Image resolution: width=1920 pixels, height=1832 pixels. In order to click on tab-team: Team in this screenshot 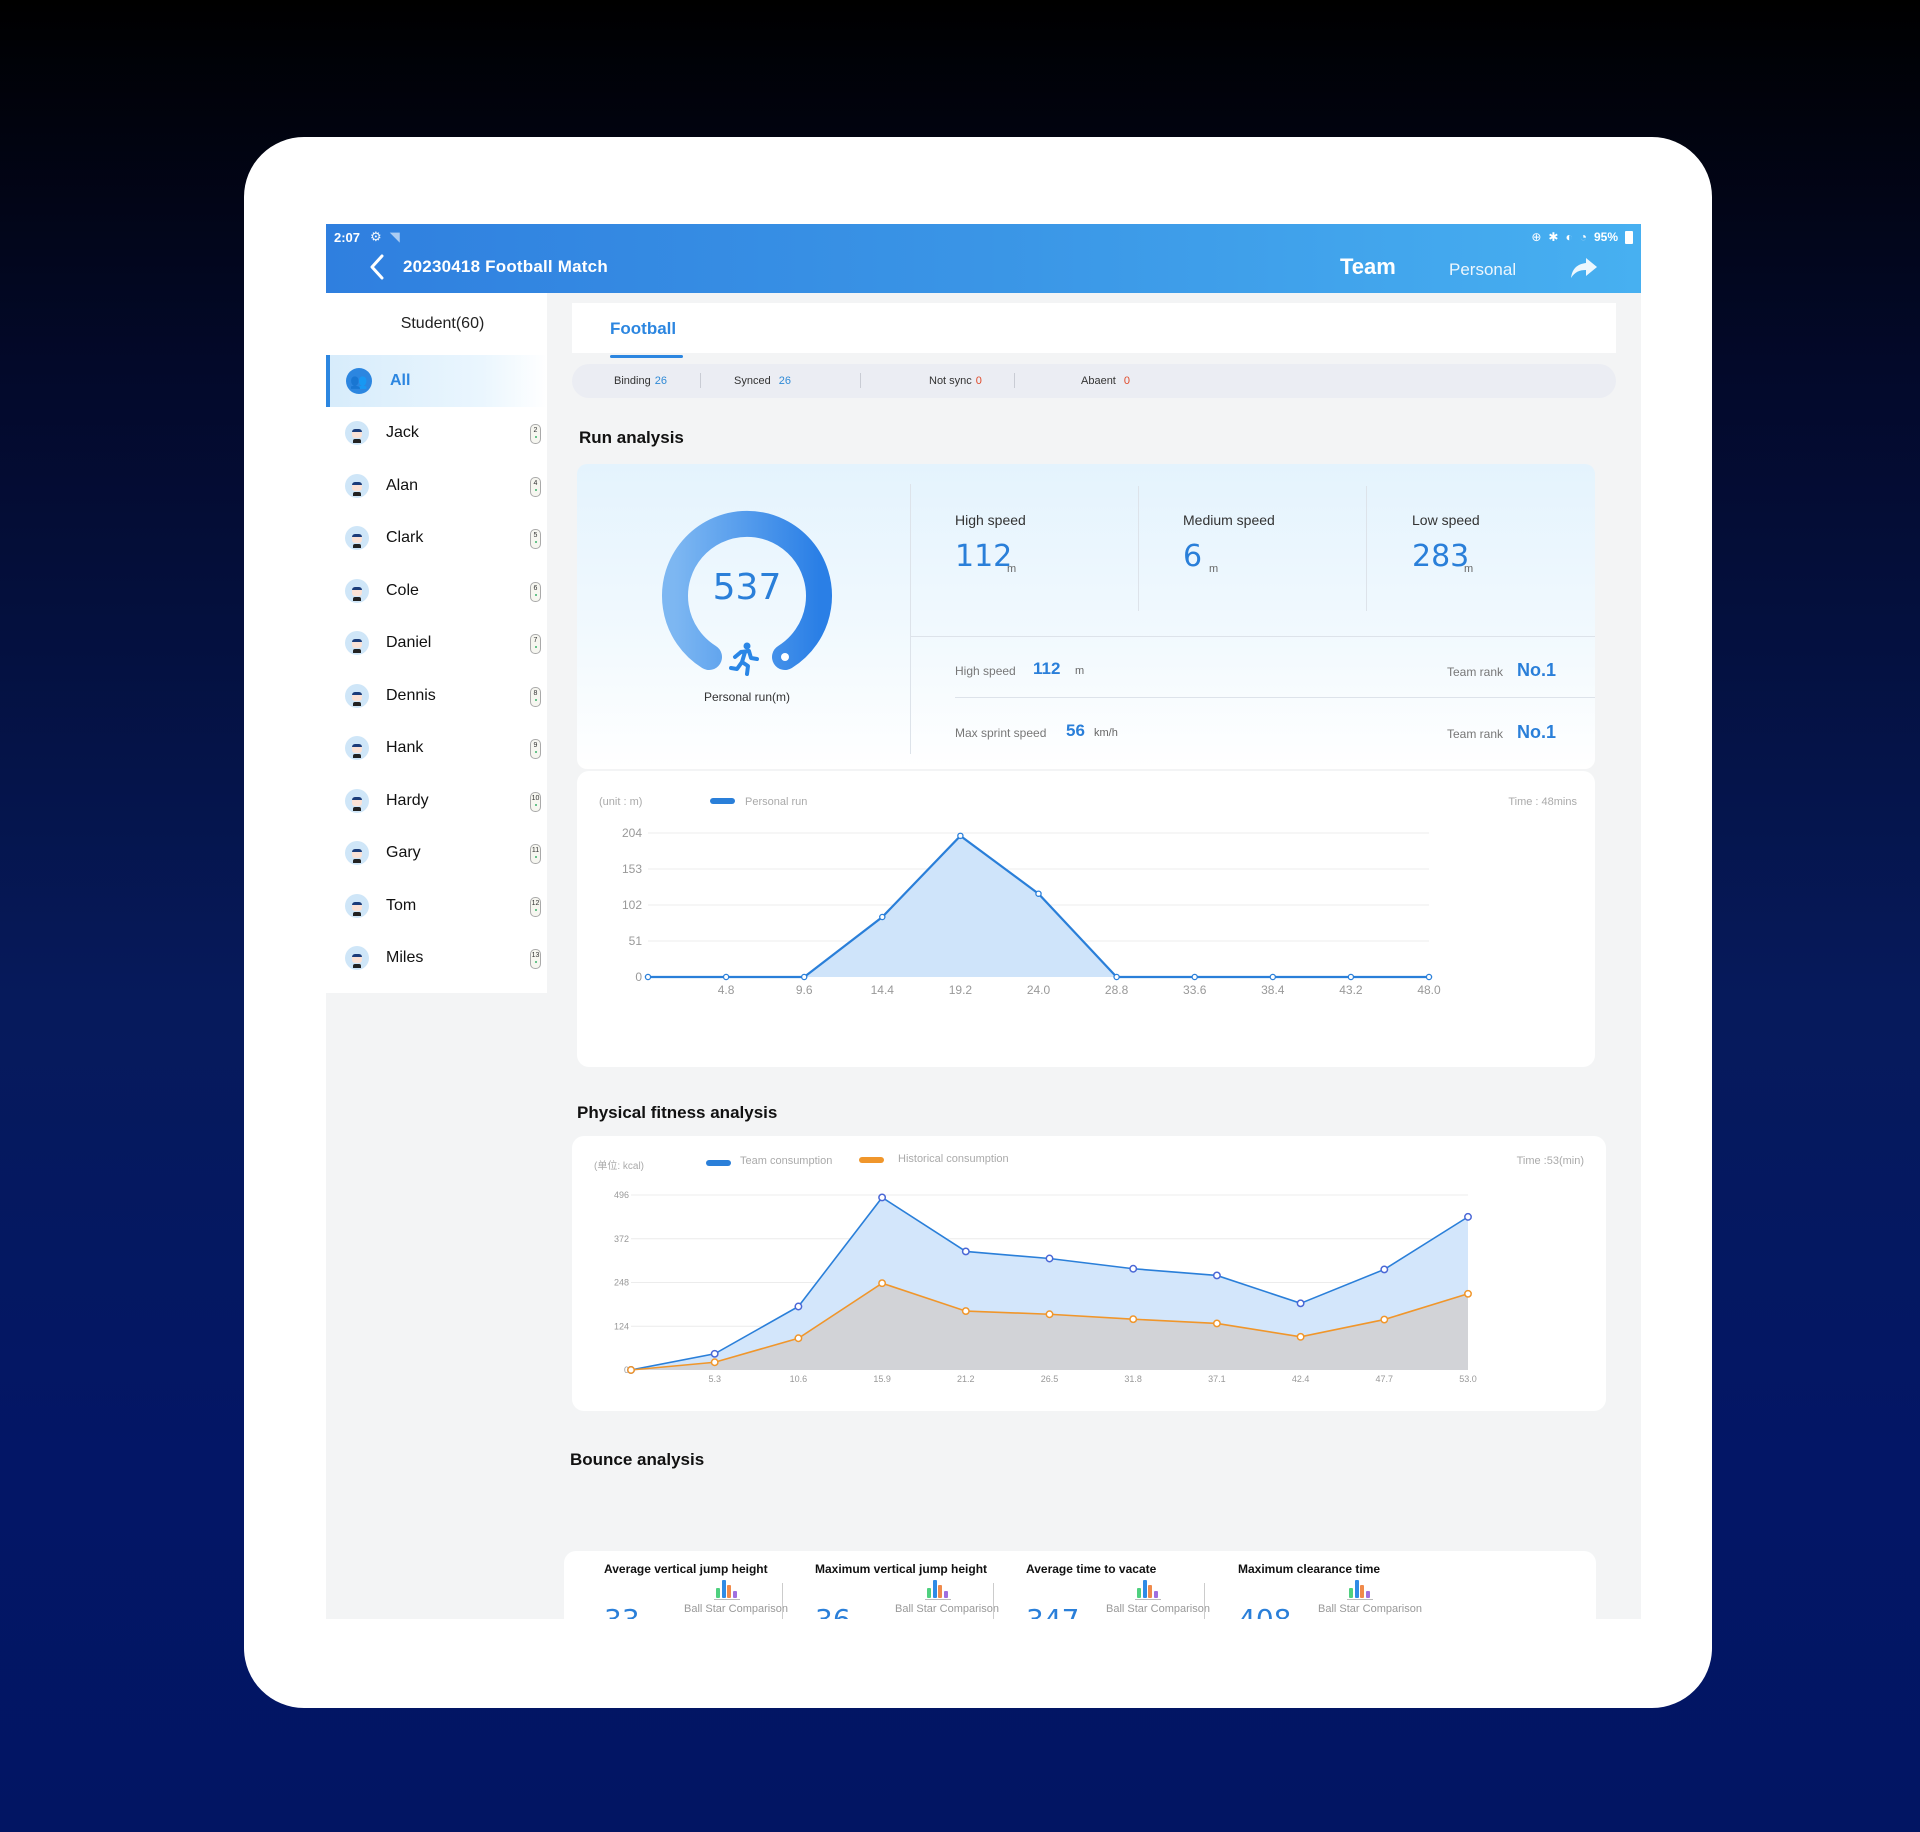, I will do `click(1368, 267)`.